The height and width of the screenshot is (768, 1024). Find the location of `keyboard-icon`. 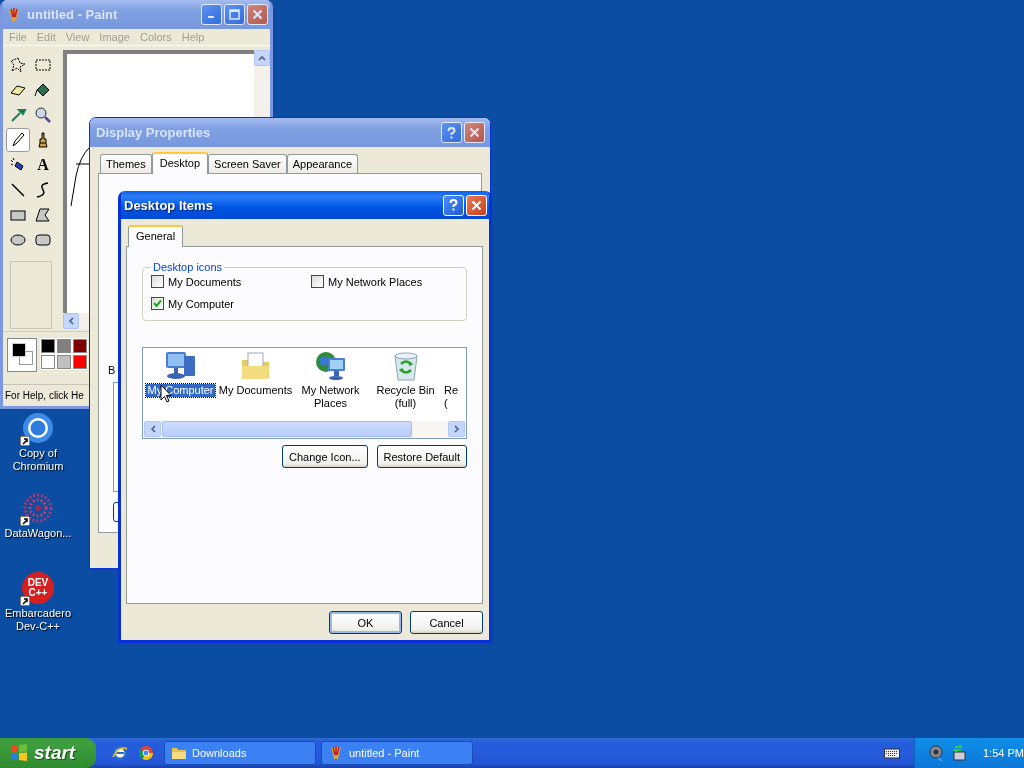

keyboard-icon is located at coordinates (892, 753).